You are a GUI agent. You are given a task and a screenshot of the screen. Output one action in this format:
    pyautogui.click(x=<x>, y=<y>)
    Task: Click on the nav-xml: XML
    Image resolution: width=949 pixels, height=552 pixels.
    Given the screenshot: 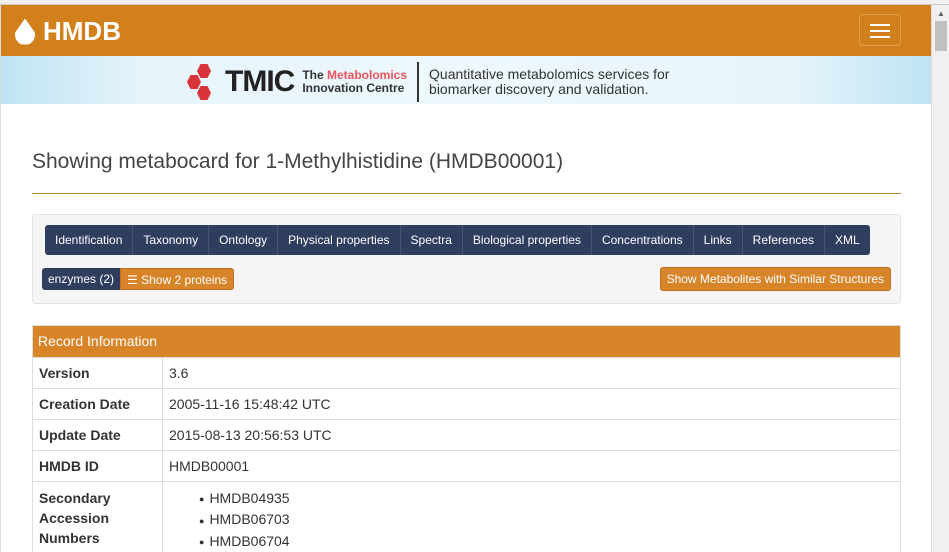 What is the action you would take?
    pyautogui.click(x=847, y=240)
    